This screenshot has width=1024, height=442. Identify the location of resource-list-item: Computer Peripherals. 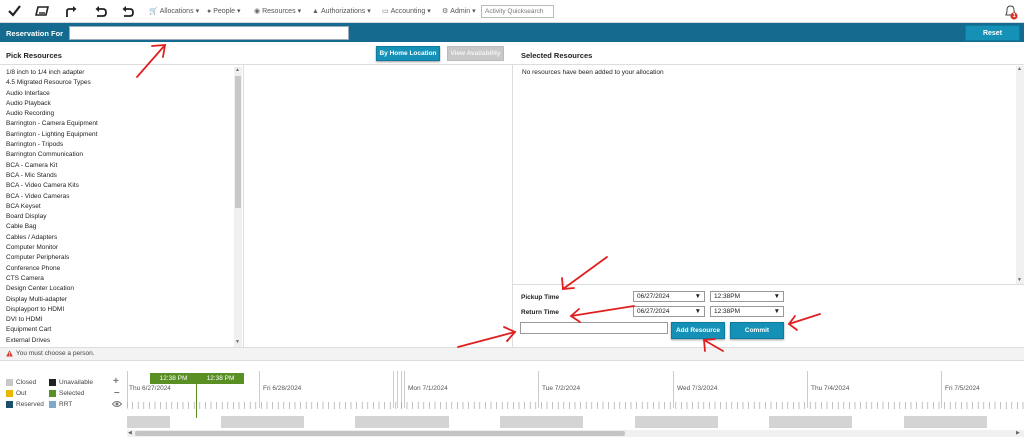
(124, 258).